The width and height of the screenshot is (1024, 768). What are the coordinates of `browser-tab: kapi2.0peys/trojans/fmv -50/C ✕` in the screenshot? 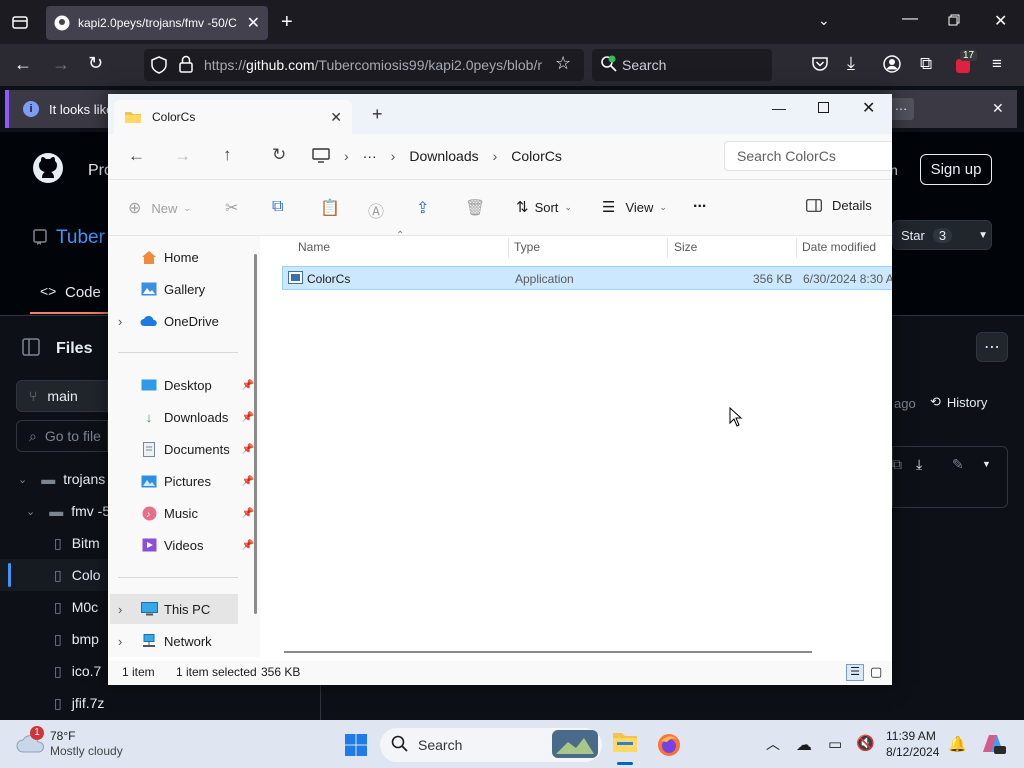 It's located at (157, 23).